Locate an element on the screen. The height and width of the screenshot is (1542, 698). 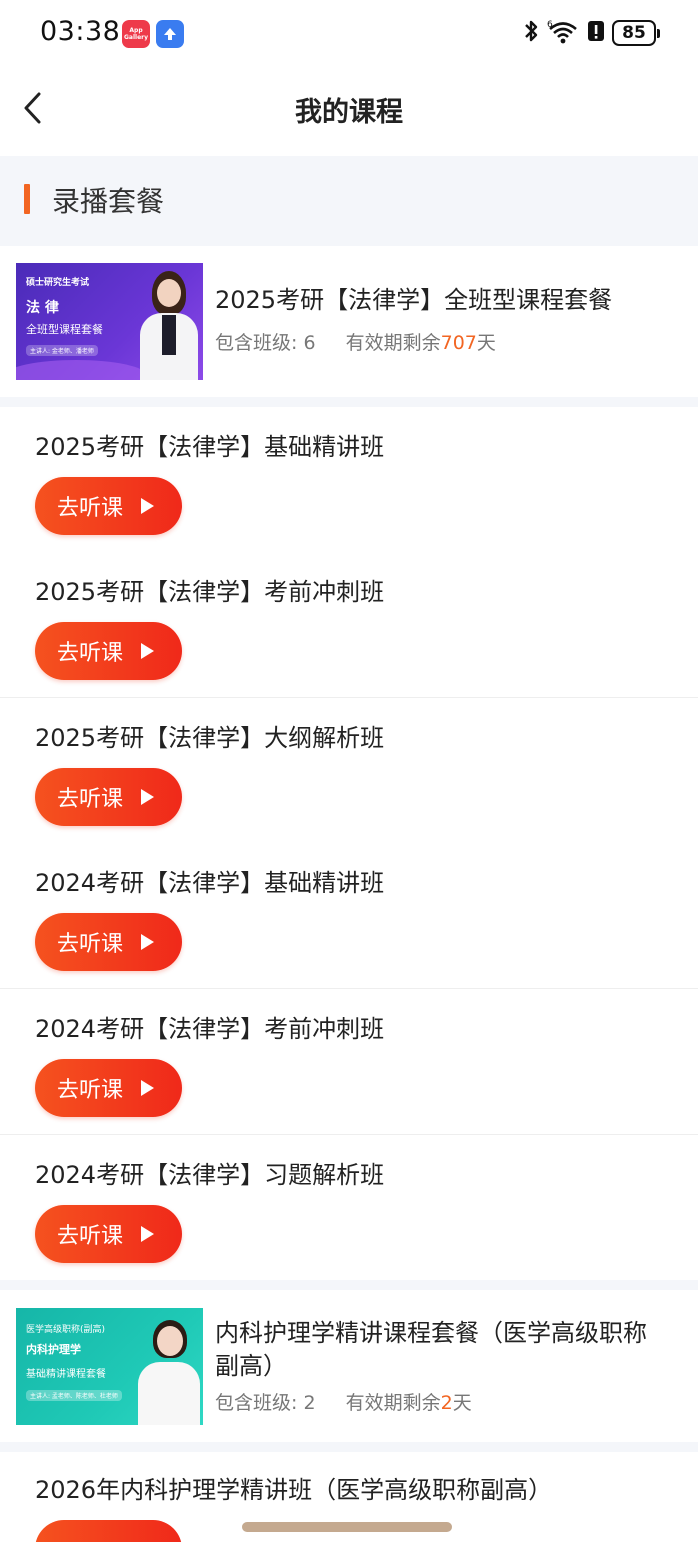
thumb-line1: 硕士研究生考试 is located at coordinates (58, 283).